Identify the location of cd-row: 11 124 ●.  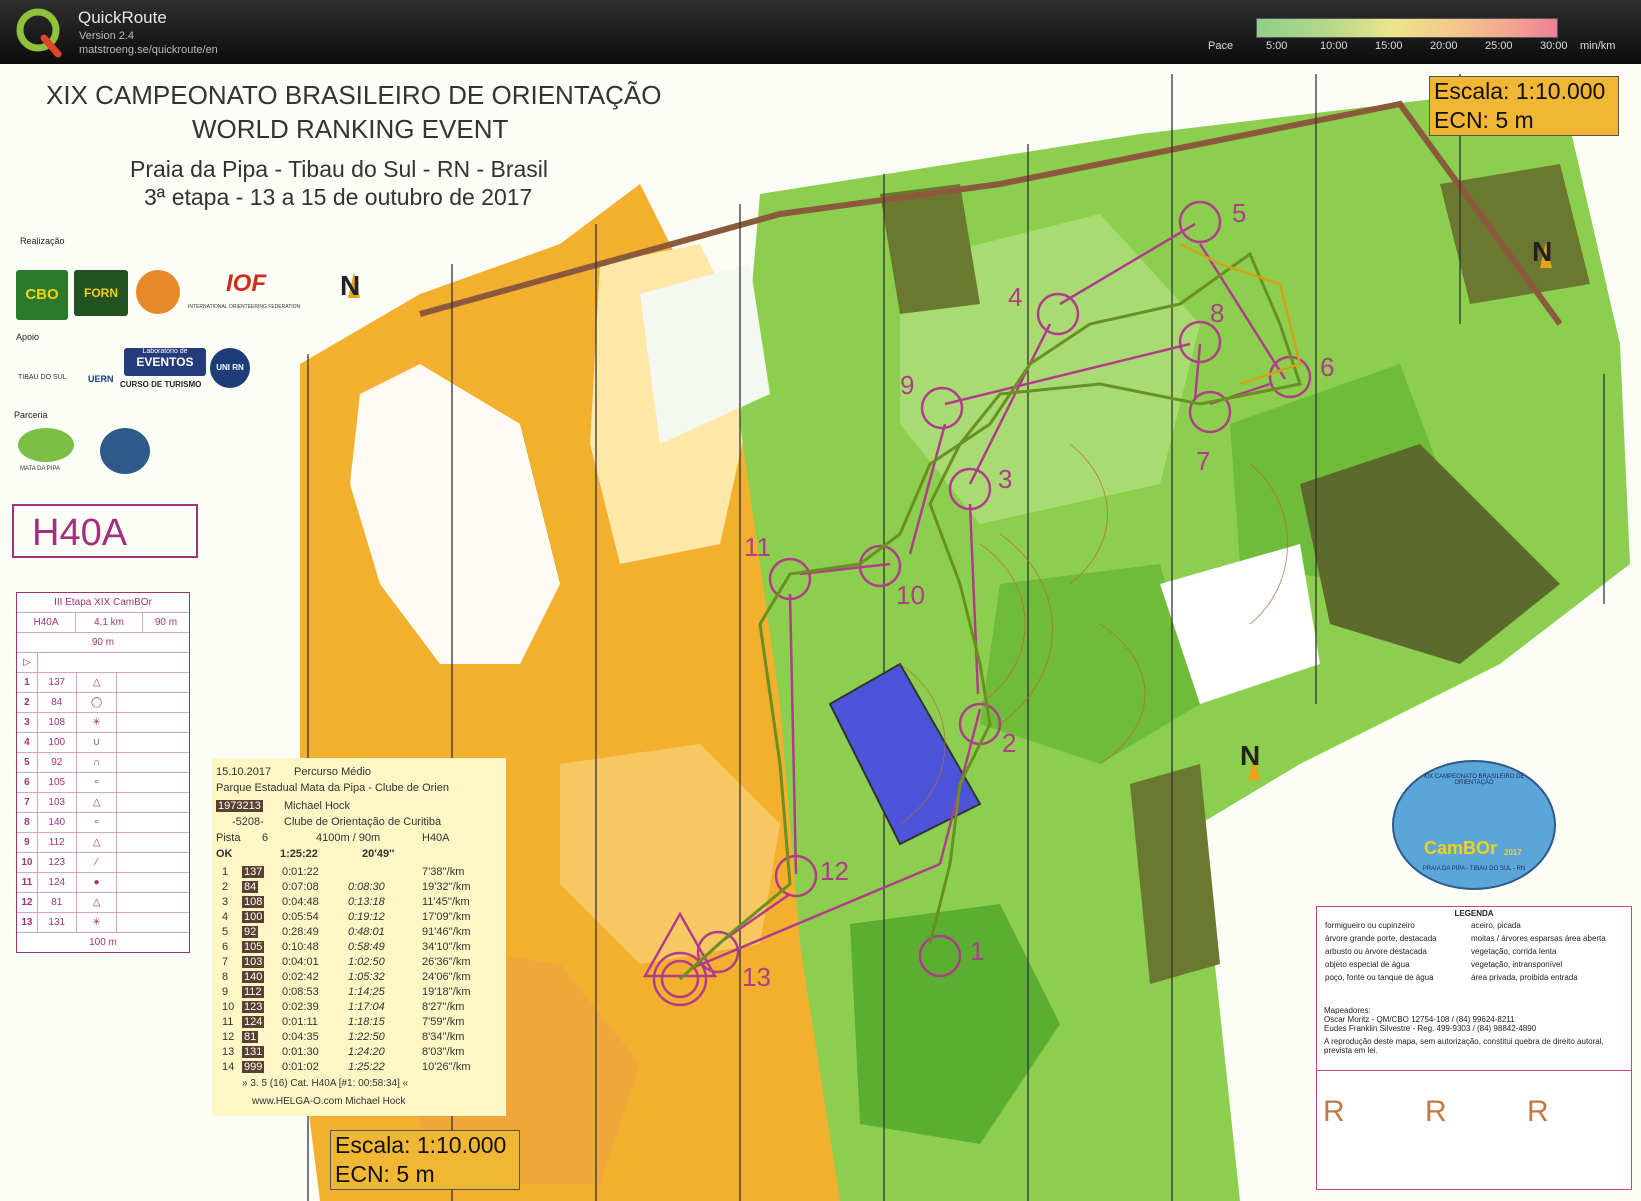
(103, 882).